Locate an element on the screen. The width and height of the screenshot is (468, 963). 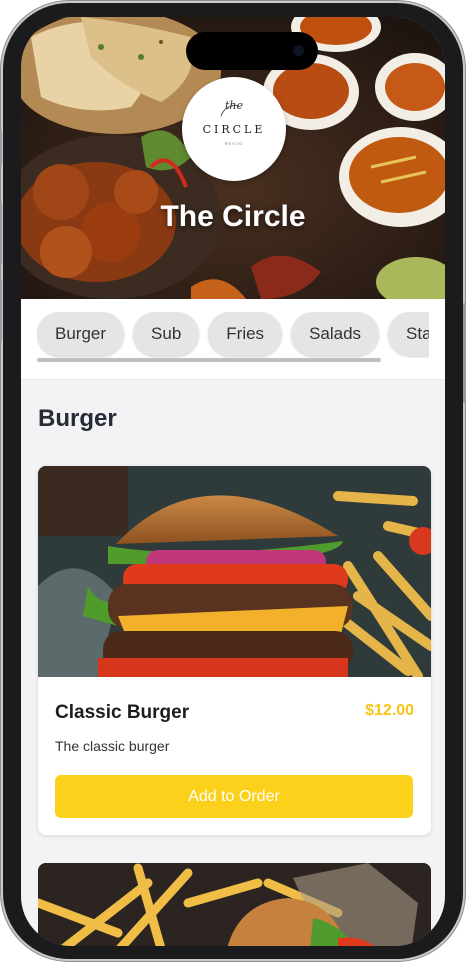
restaurant-logo: the CIRCLE RESTO is located at coordinates (234, 129).